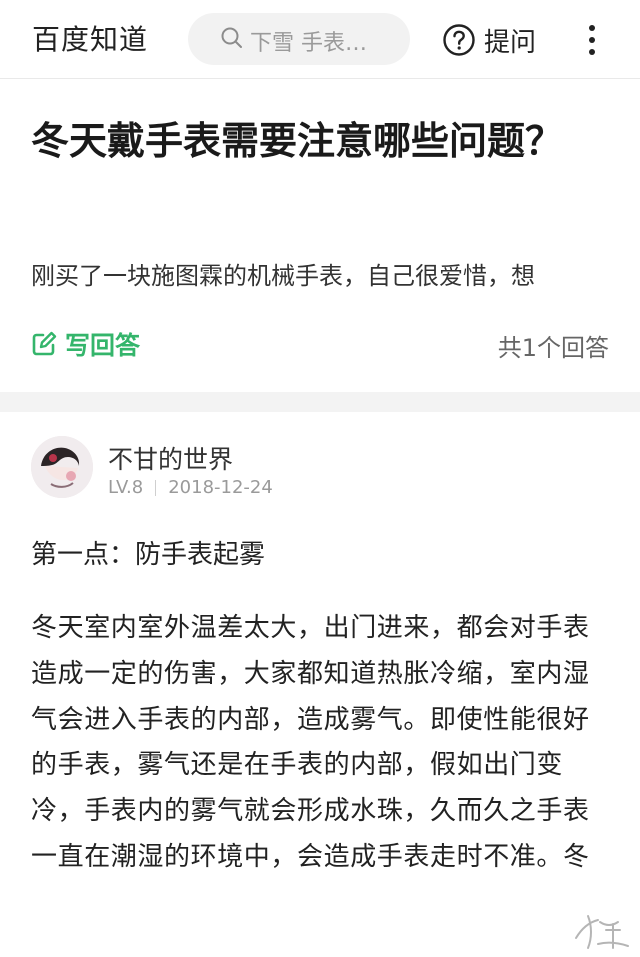 Image resolution: width=640 pixels, height=957 pixels. What do you see at coordinates (602, 932) in the screenshot?
I see `watermark-logo` at bounding box center [602, 932].